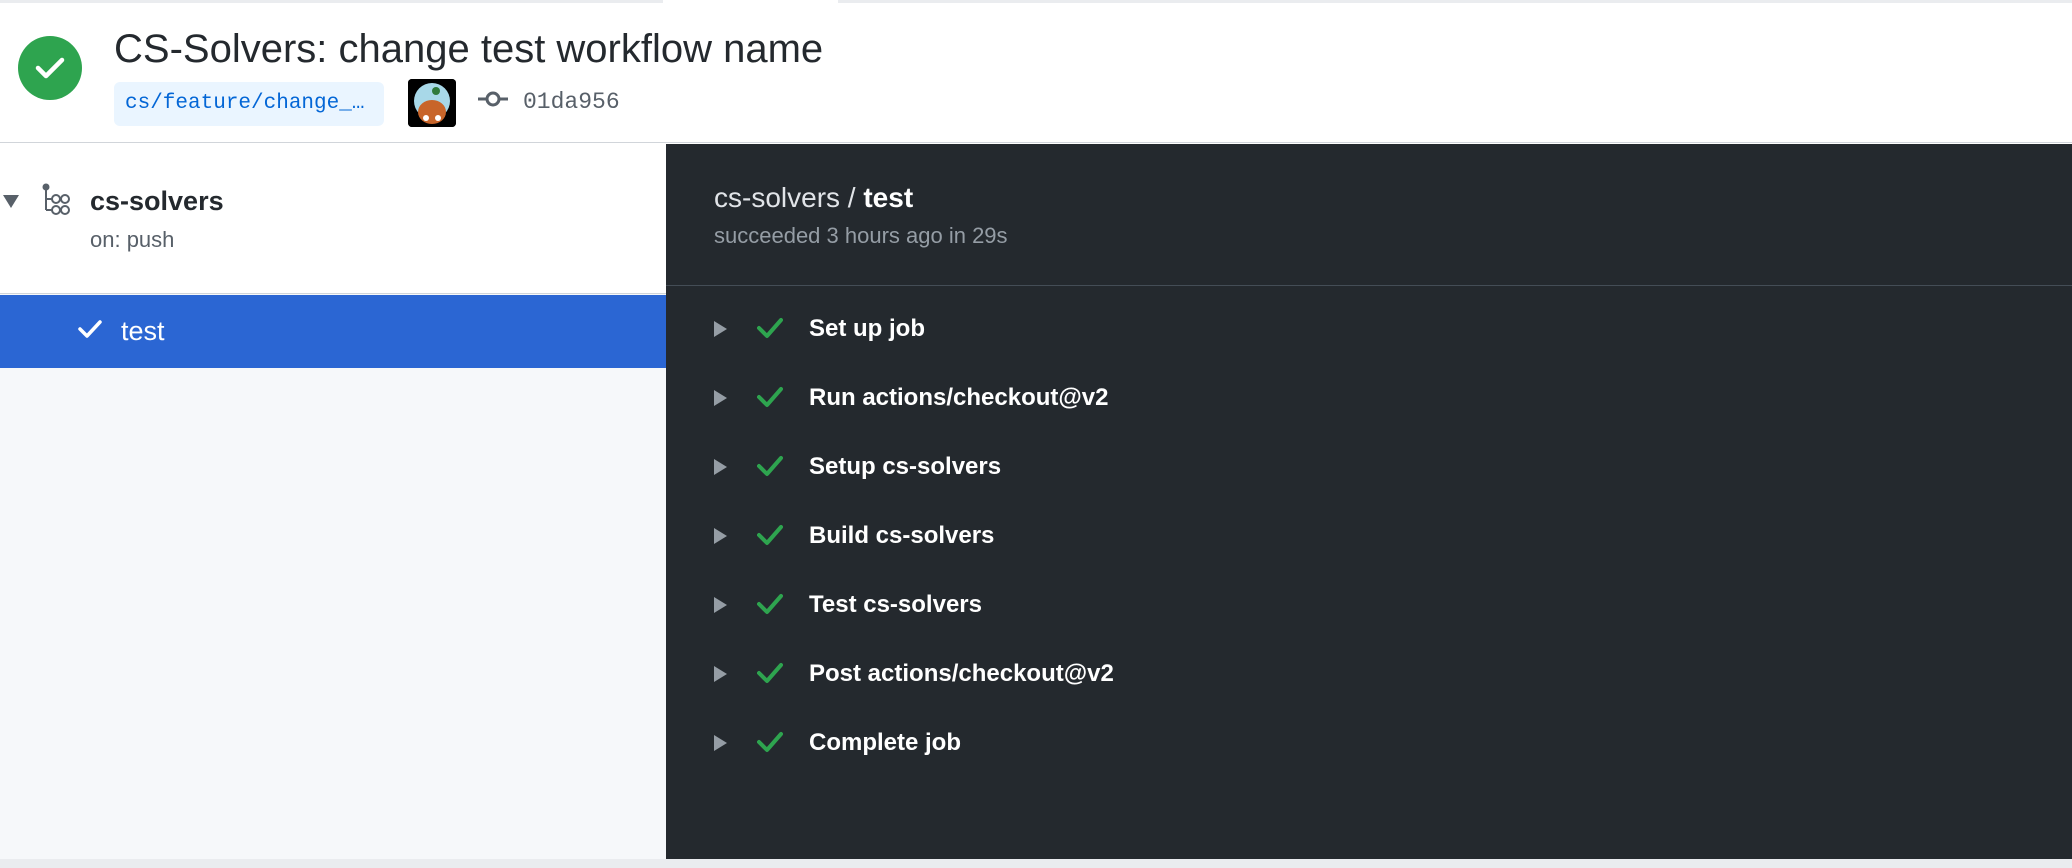  Describe the element at coordinates (333, 331) in the screenshot. I see `sidebar-item-test: test` at that location.